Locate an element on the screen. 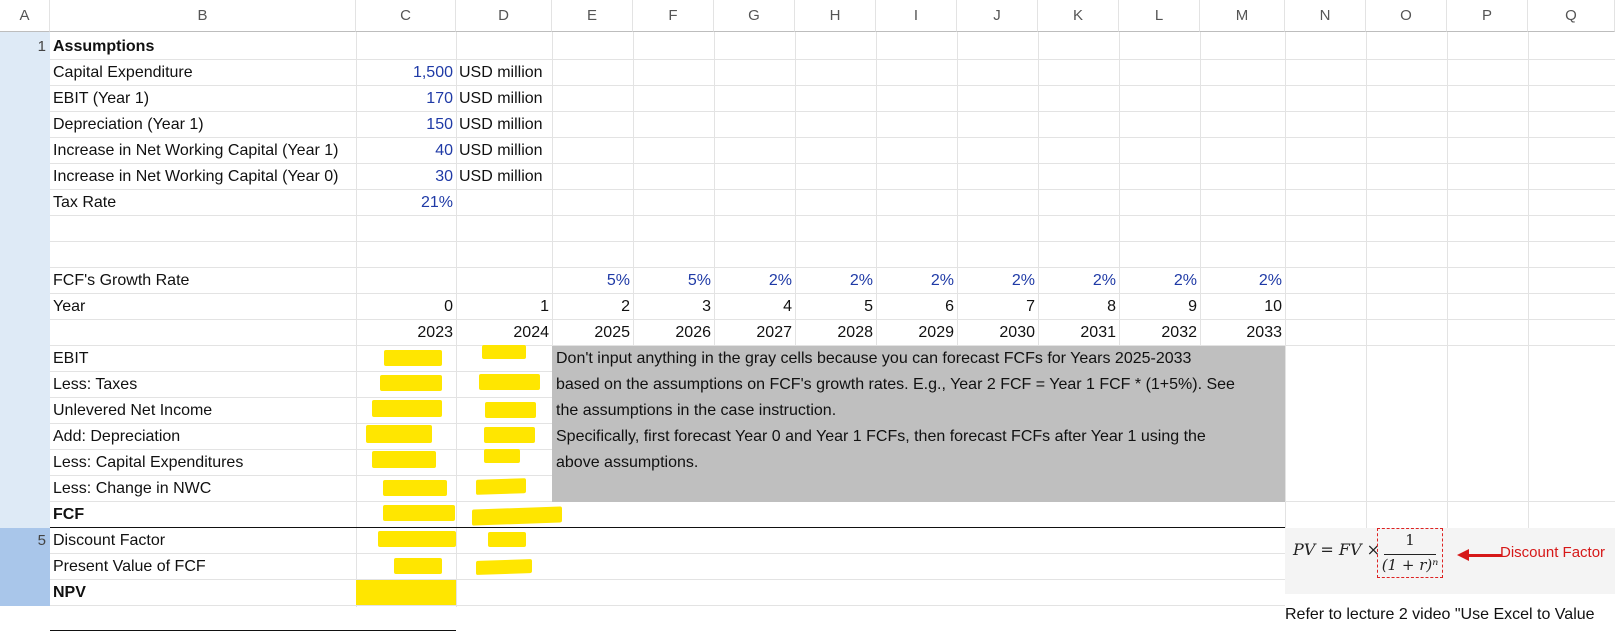 Image resolution: width=1615 pixels, height=634 pixels. year-index-cell: 2 is located at coordinates (592, 307).